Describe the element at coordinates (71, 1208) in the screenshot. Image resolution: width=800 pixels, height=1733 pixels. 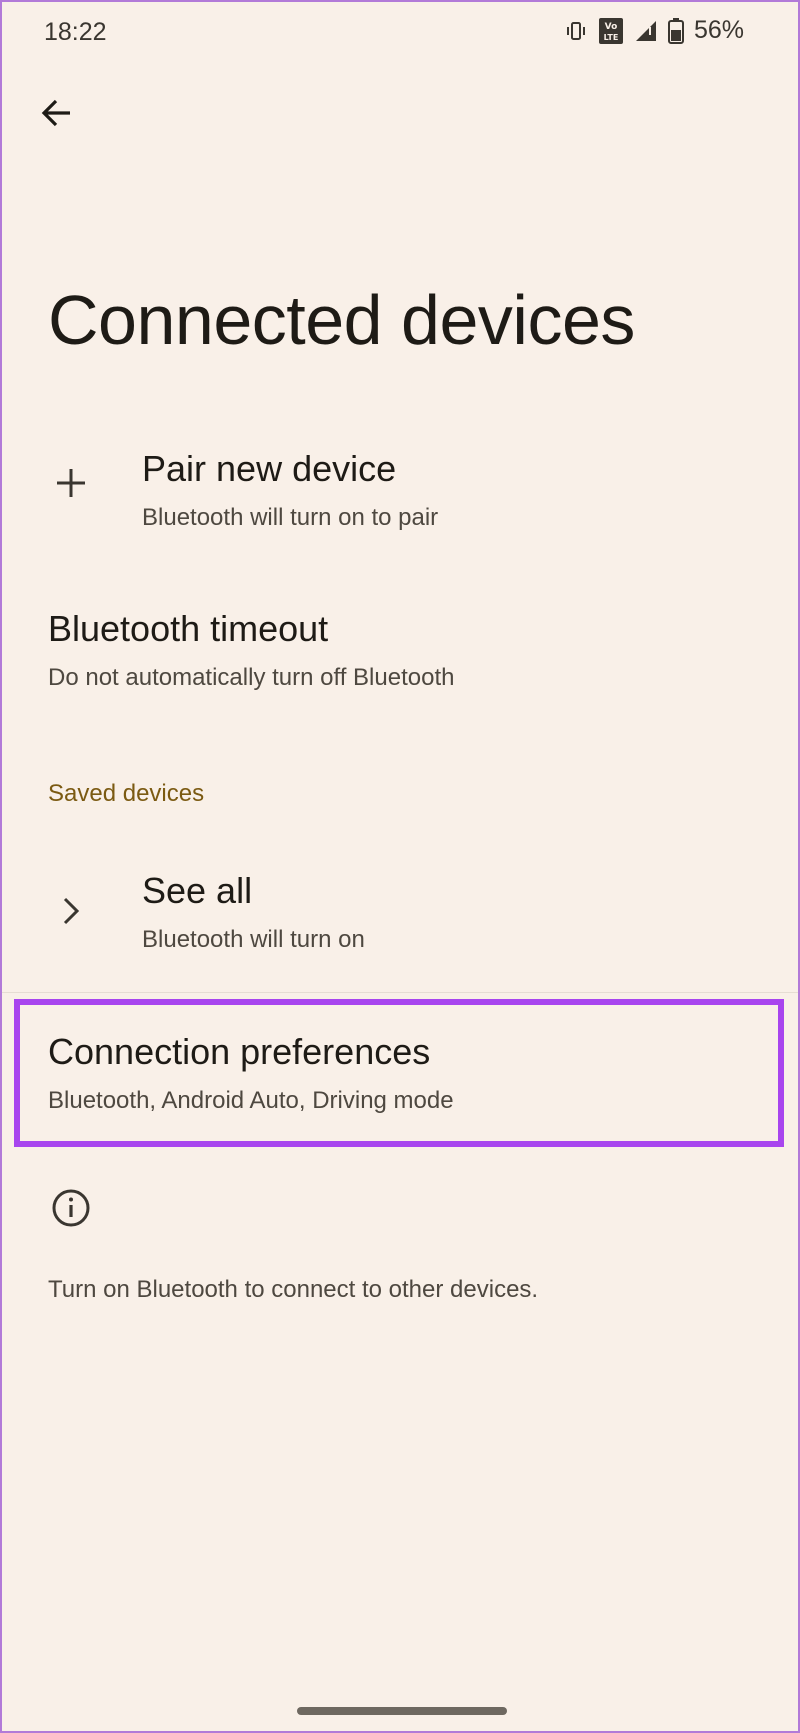
I see `info-icon` at that location.